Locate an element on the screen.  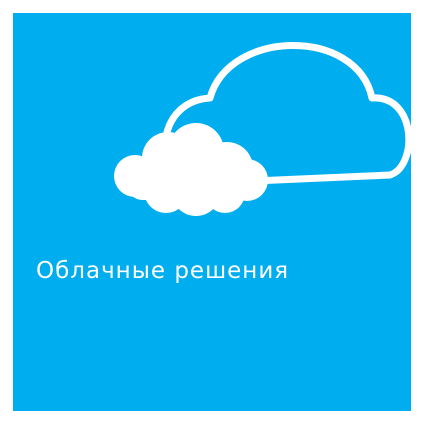
tile-label: Облачные решения is located at coordinates (163, 271).